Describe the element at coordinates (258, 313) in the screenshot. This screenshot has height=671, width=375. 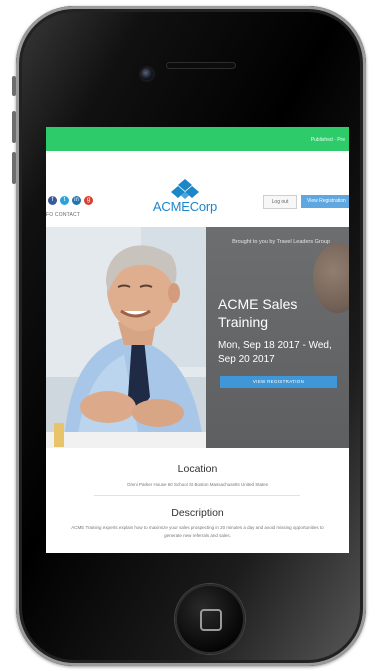
I see `event-title: ACME Sales Training` at that location.